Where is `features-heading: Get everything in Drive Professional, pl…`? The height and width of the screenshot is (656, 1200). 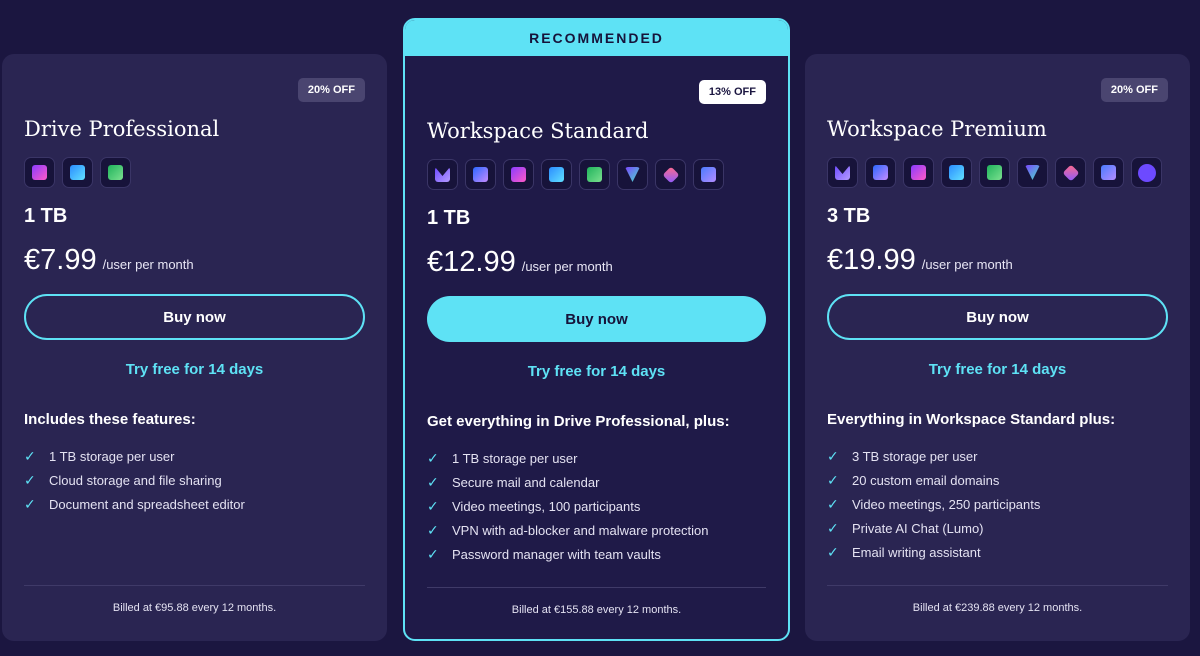
features-heading: Get everything in Drive Professional, pl… is located at coordinates (578, 421).